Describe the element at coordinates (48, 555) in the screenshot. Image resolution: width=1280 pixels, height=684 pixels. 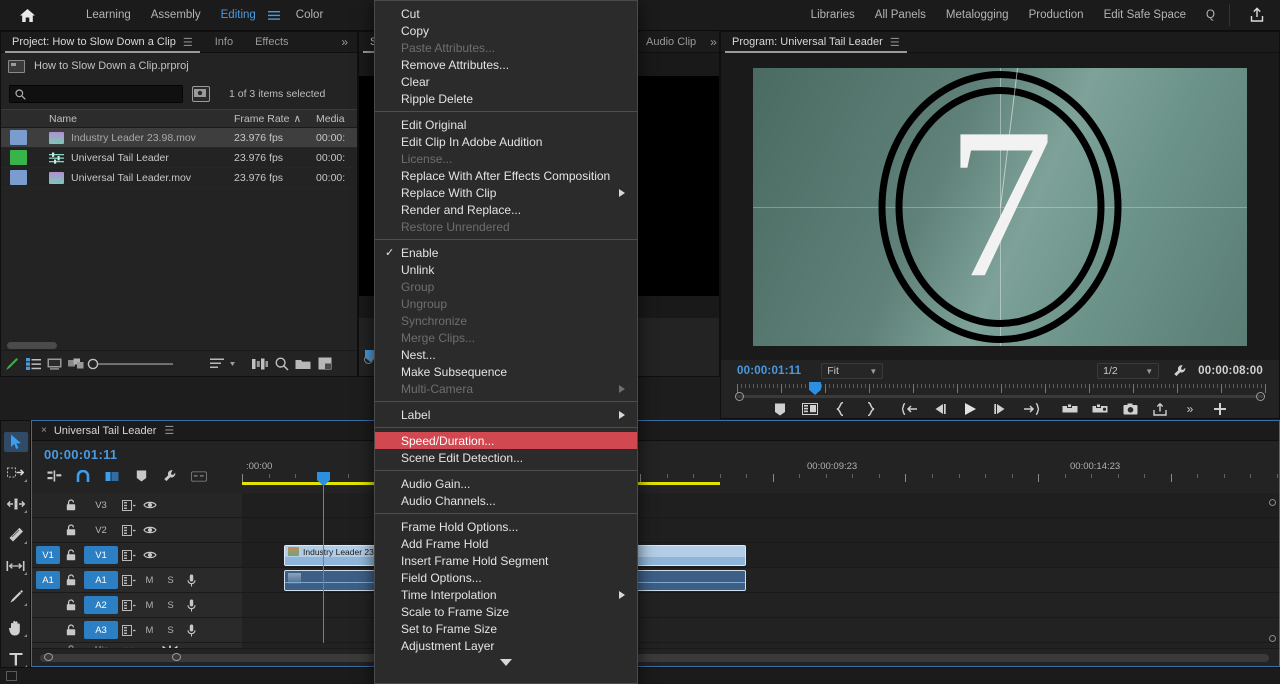
I see `source-patch-v1: V1` at that location.